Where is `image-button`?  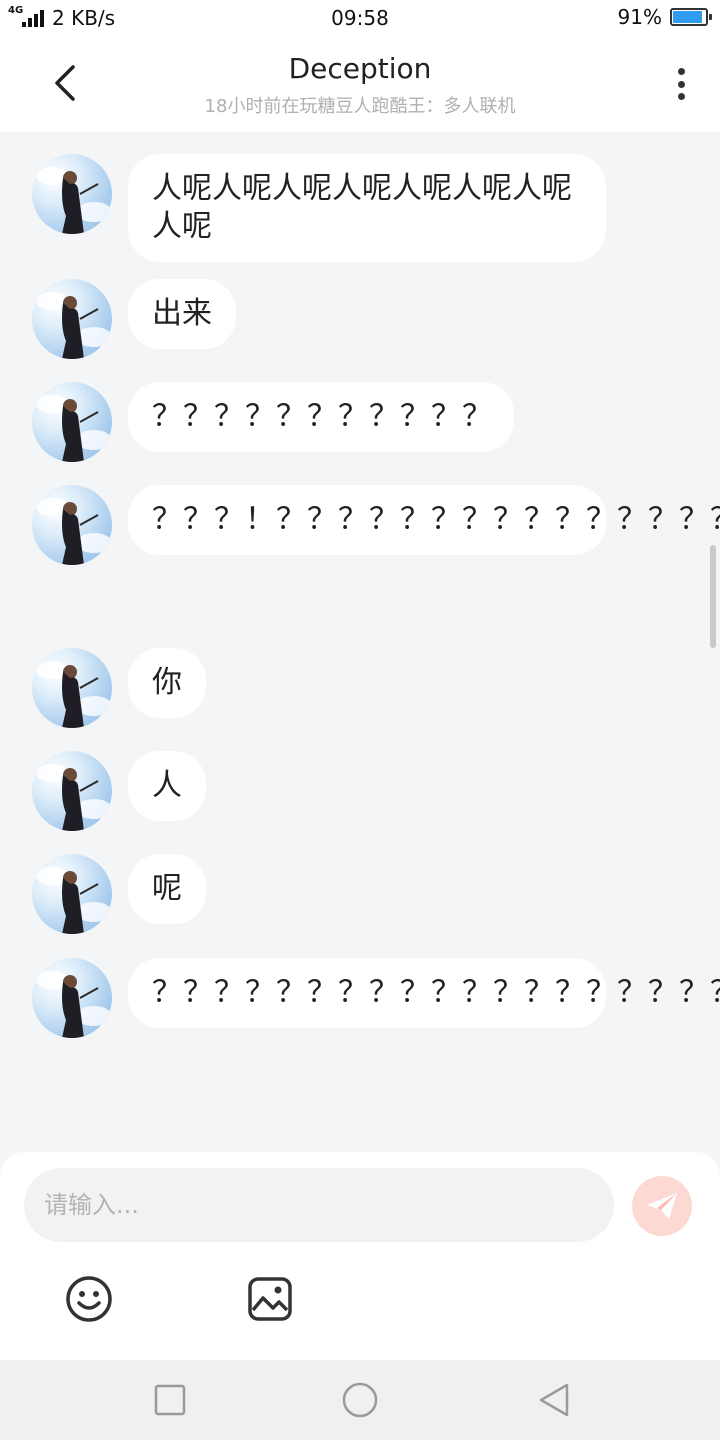
image-button is located at coordinates (270, 1299).